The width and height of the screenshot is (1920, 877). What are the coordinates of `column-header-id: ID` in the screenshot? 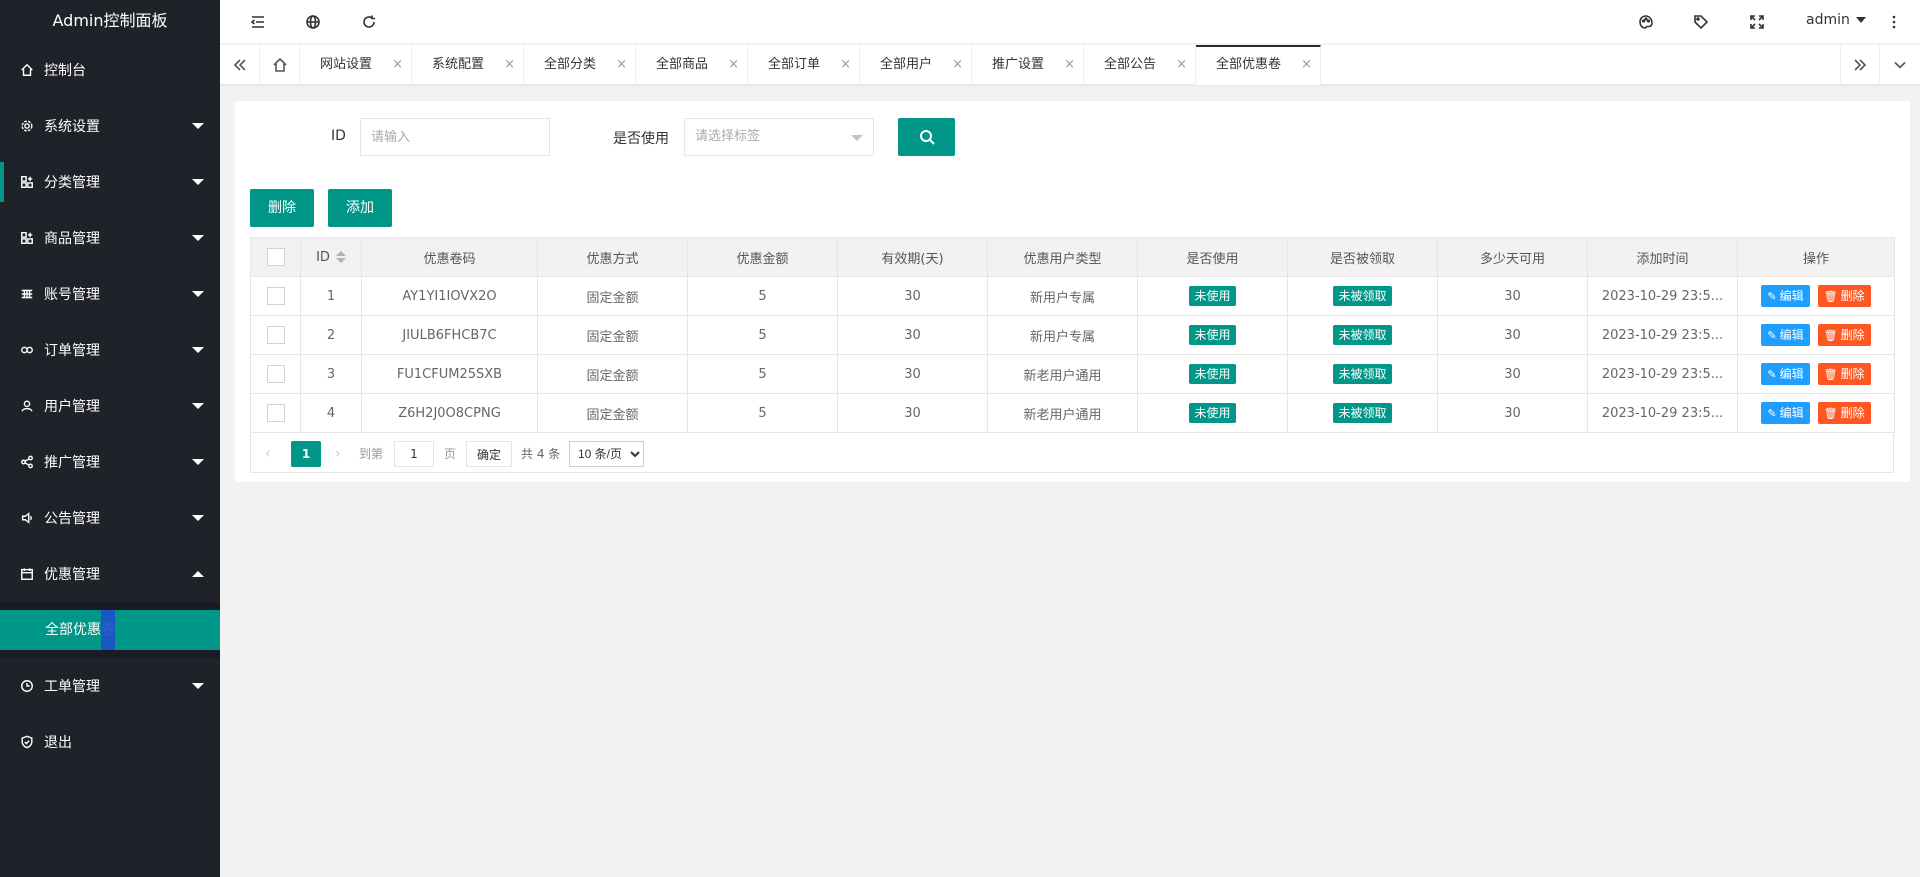 It's located at (331, 257).